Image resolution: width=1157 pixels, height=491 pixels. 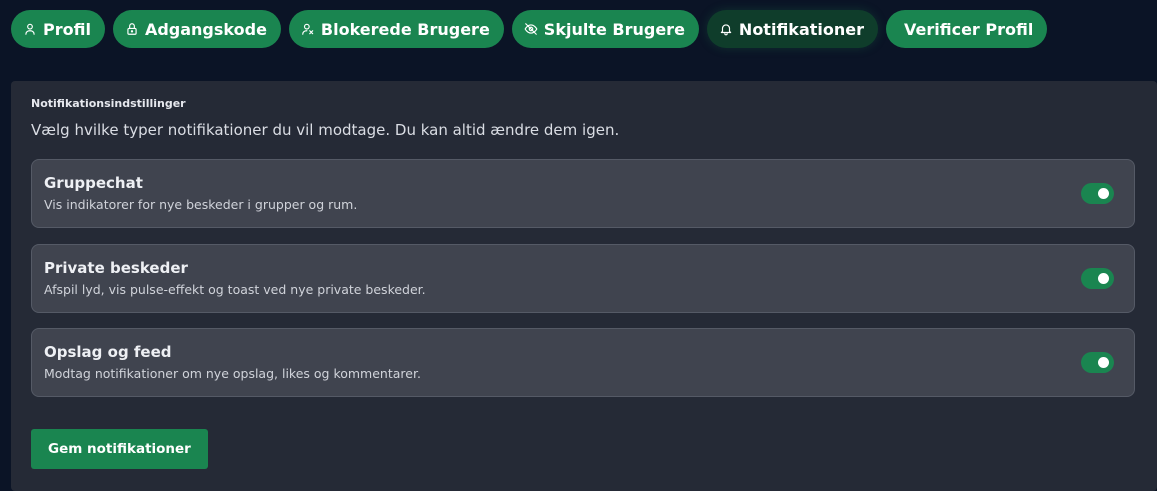 I want to click on save-notifications-button: Gem notifikationer, so click(x=119, y=449).